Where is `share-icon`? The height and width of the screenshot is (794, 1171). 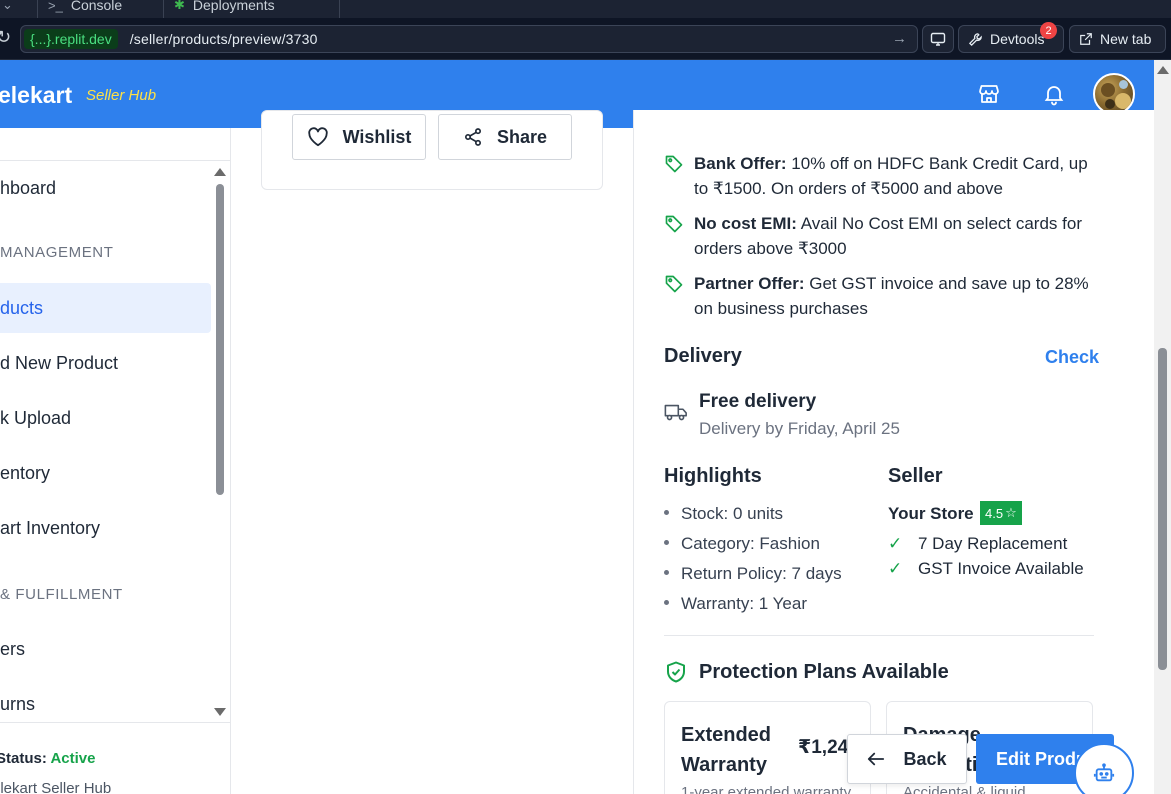 share-icon is located at coordinates (472, 137).